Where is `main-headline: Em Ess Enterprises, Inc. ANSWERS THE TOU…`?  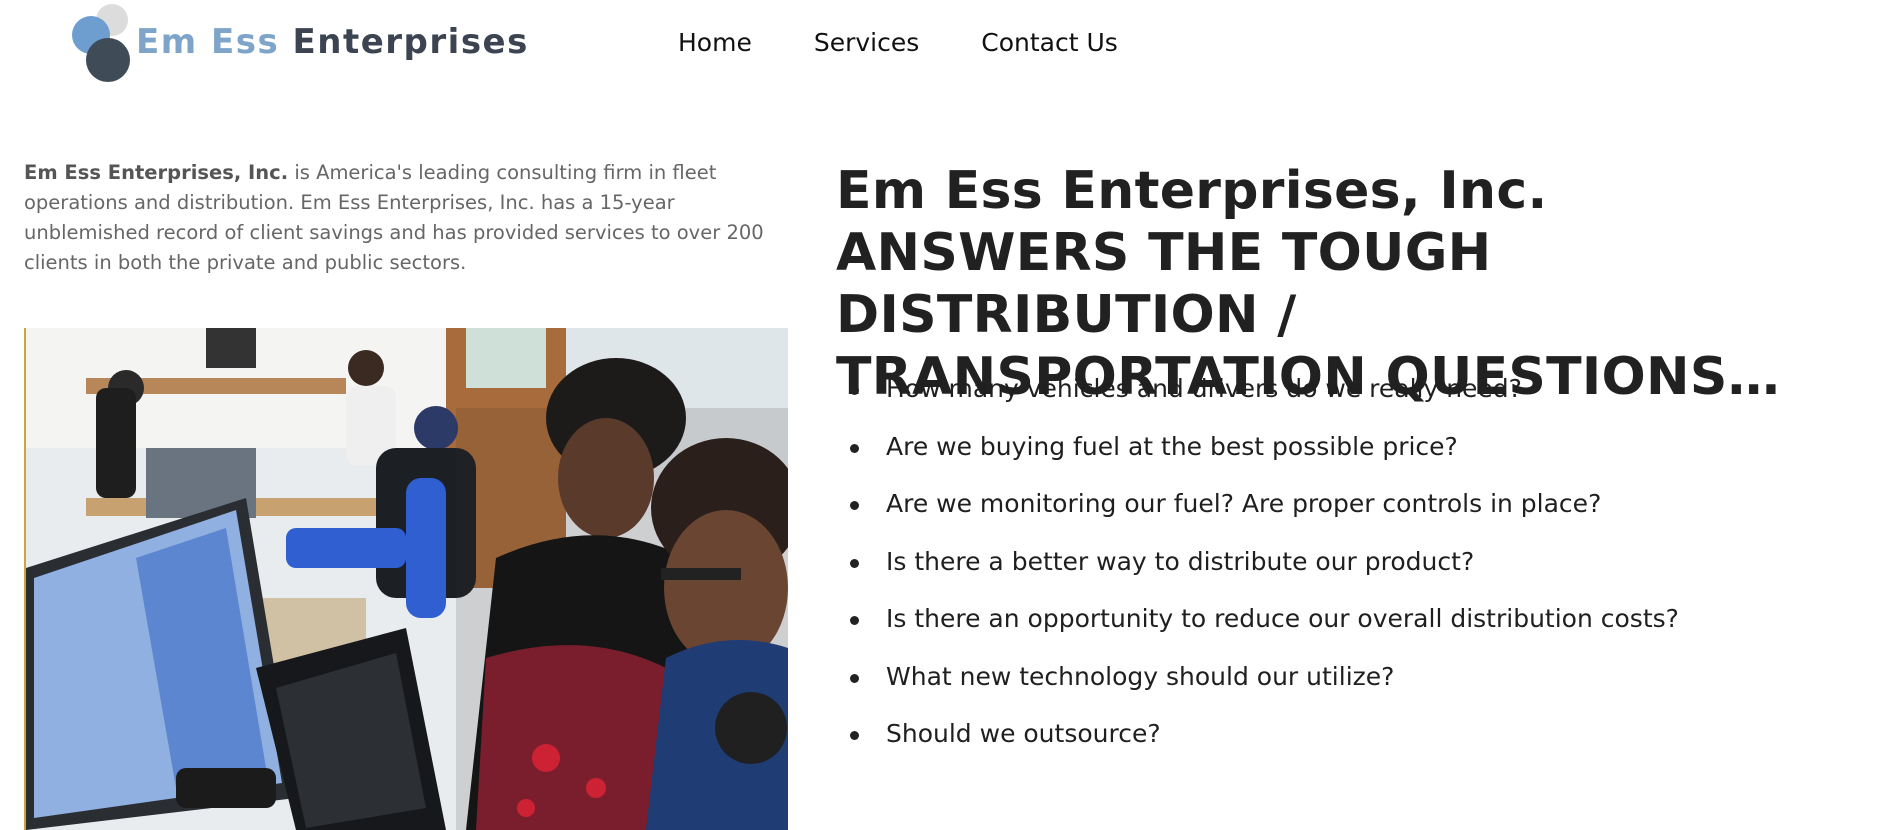
main-headline: Em Ess Enterprises, Inc. ANSWERS THE TOU… is located at coordinates (1308, 284).